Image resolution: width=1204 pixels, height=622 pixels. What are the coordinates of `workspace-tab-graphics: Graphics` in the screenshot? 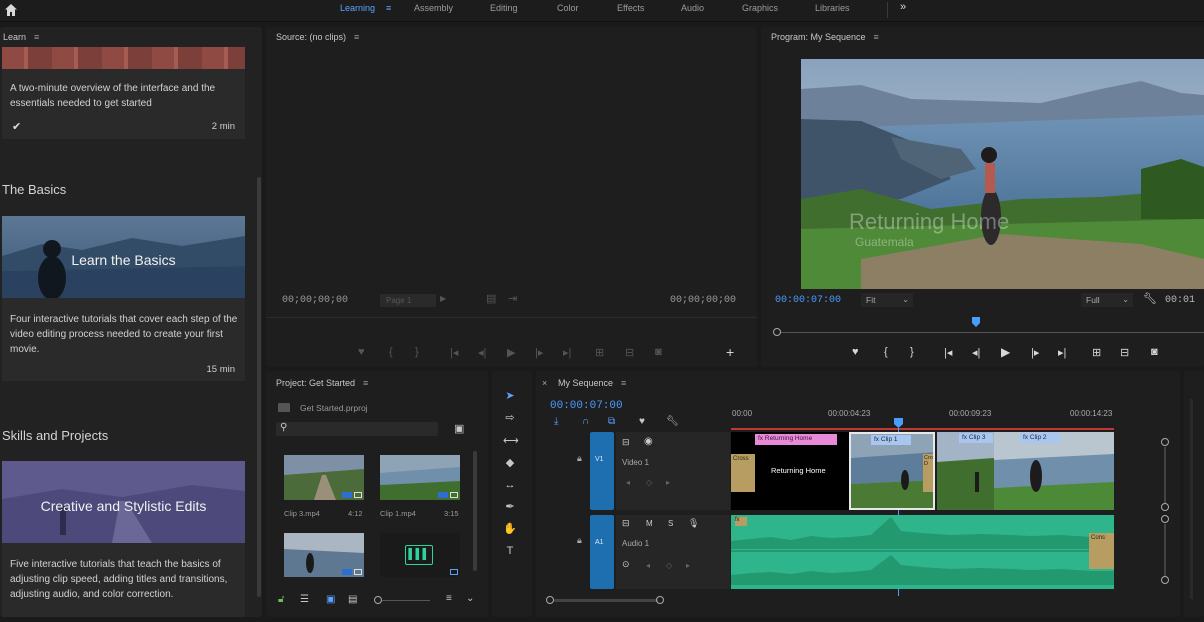 It's located at (760, 8).